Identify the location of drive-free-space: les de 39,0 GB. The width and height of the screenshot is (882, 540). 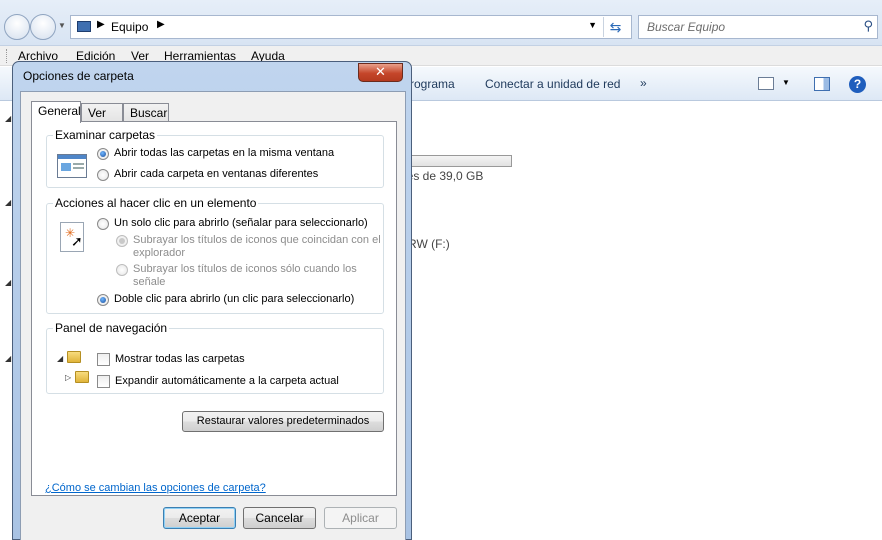
(444, 176).